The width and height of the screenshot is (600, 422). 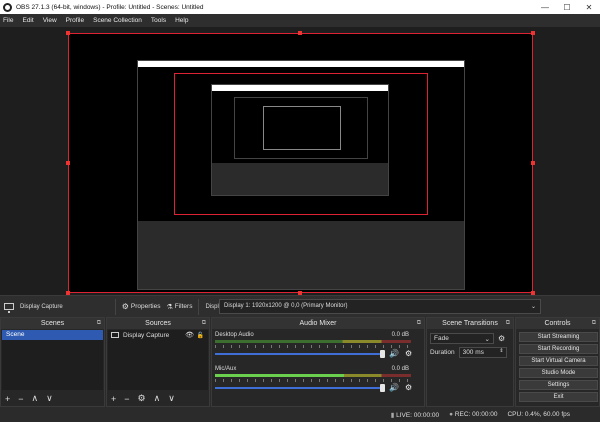 What do you see at coordinates (179, 307) in the screenshot?
I see `filters-button: ⚗ Filters` at bounding box center [179, 307].